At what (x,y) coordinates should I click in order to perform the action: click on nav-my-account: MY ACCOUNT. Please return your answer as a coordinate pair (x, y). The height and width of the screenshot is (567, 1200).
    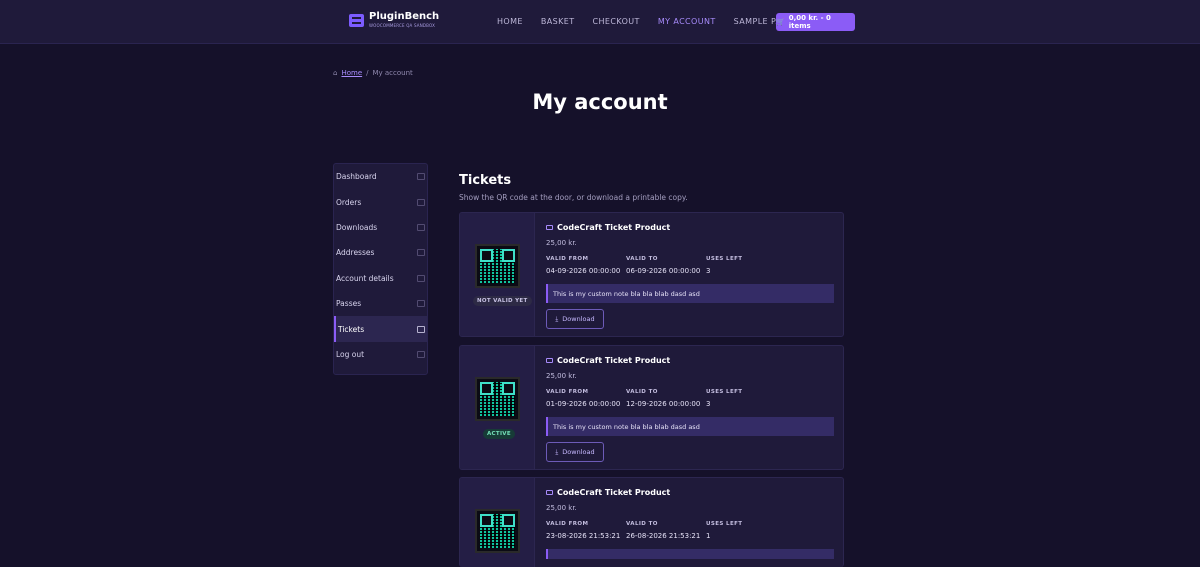
    Looking at the image, I should click on (687, 21).